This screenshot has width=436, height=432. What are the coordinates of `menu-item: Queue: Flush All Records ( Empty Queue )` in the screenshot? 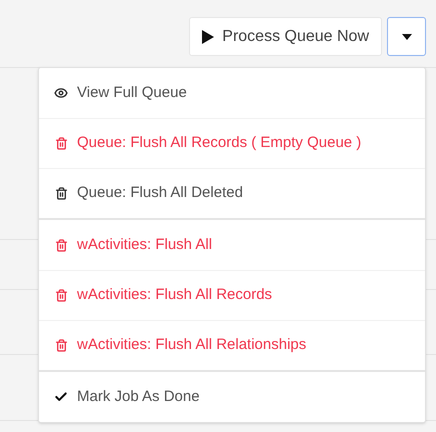 It's located at (232, 143).